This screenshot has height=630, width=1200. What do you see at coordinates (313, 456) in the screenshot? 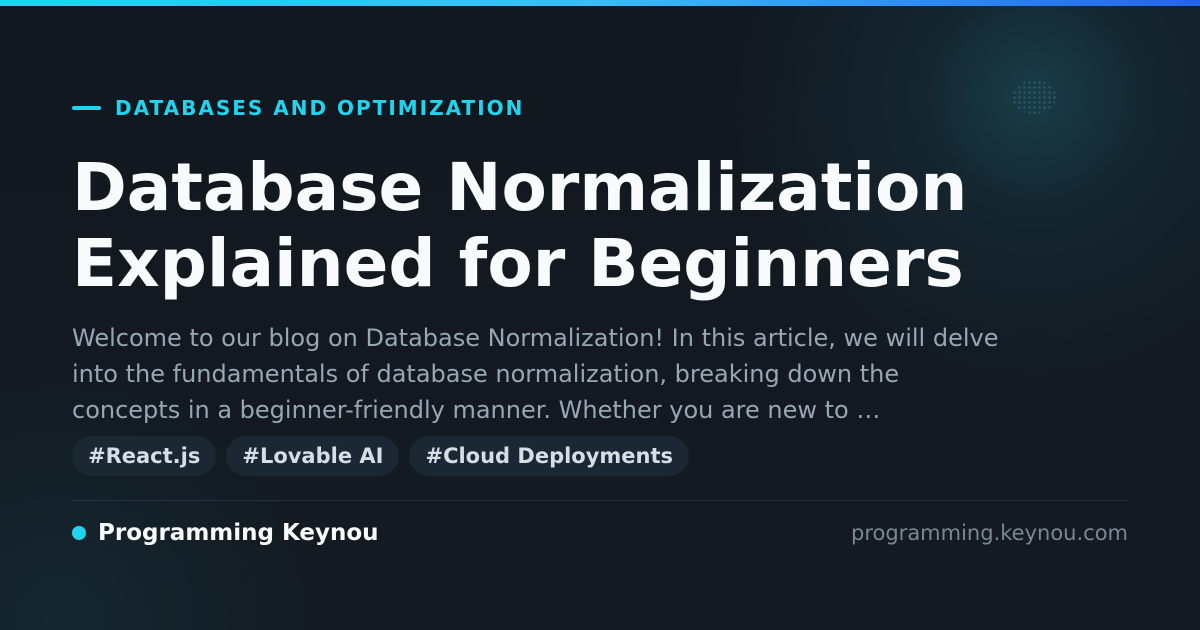
I see `tag-lovable-ai: #Lovable AI` at bounding box center [313, 456].